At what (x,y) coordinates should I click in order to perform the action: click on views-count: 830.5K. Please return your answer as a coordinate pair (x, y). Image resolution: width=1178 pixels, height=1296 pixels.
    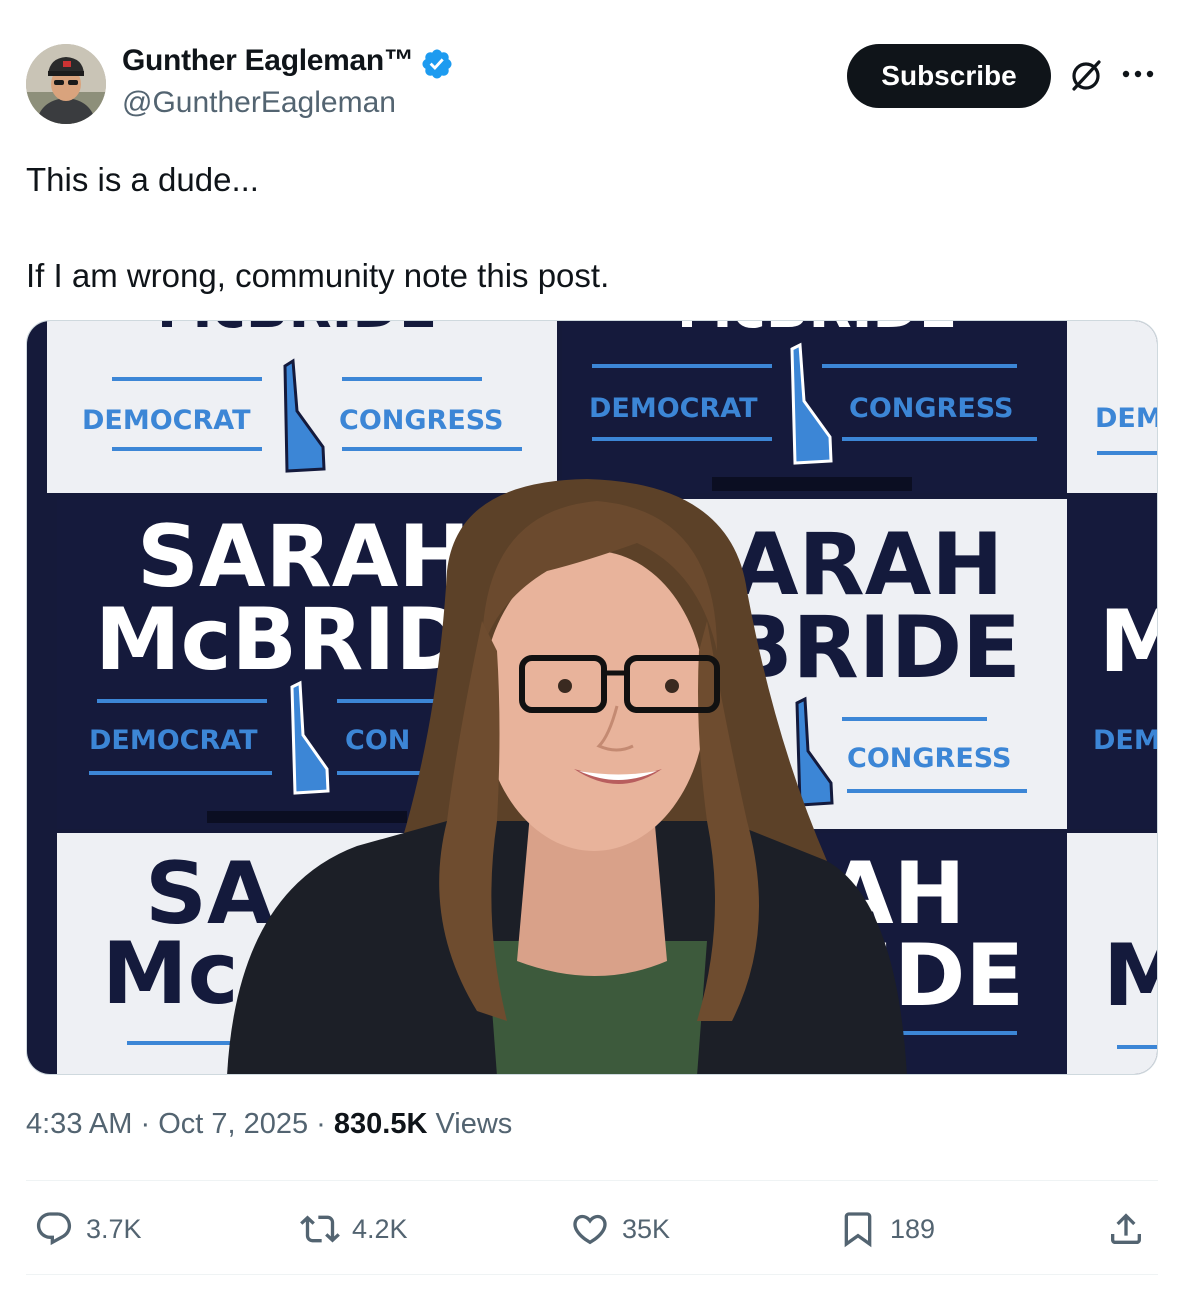
    Looking at the image, I should click on (380, 1124).